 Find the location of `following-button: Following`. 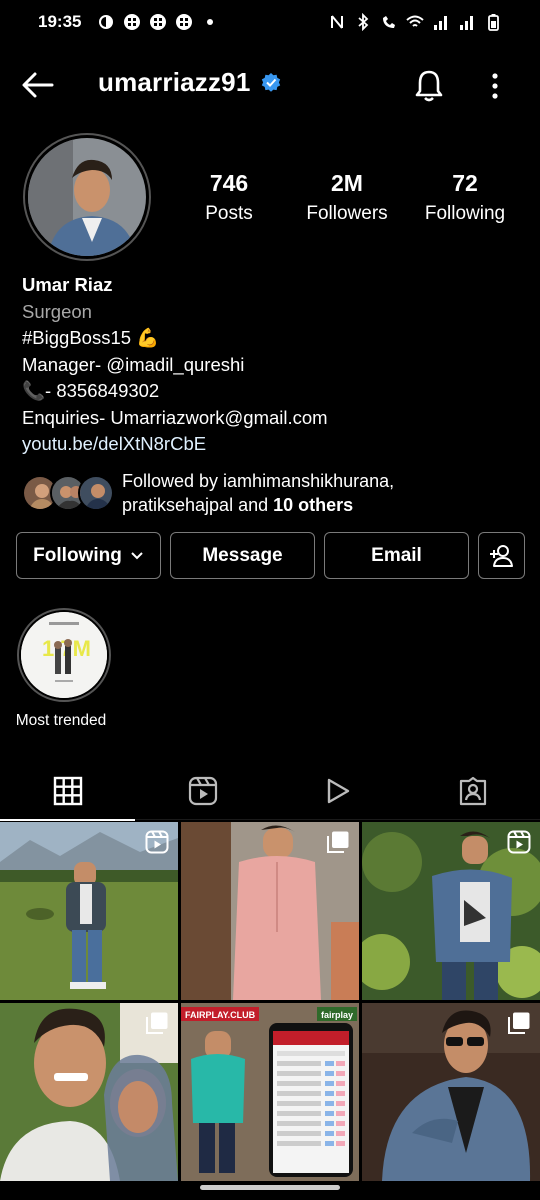

following-button: Following is located at coordinates (88, 555).